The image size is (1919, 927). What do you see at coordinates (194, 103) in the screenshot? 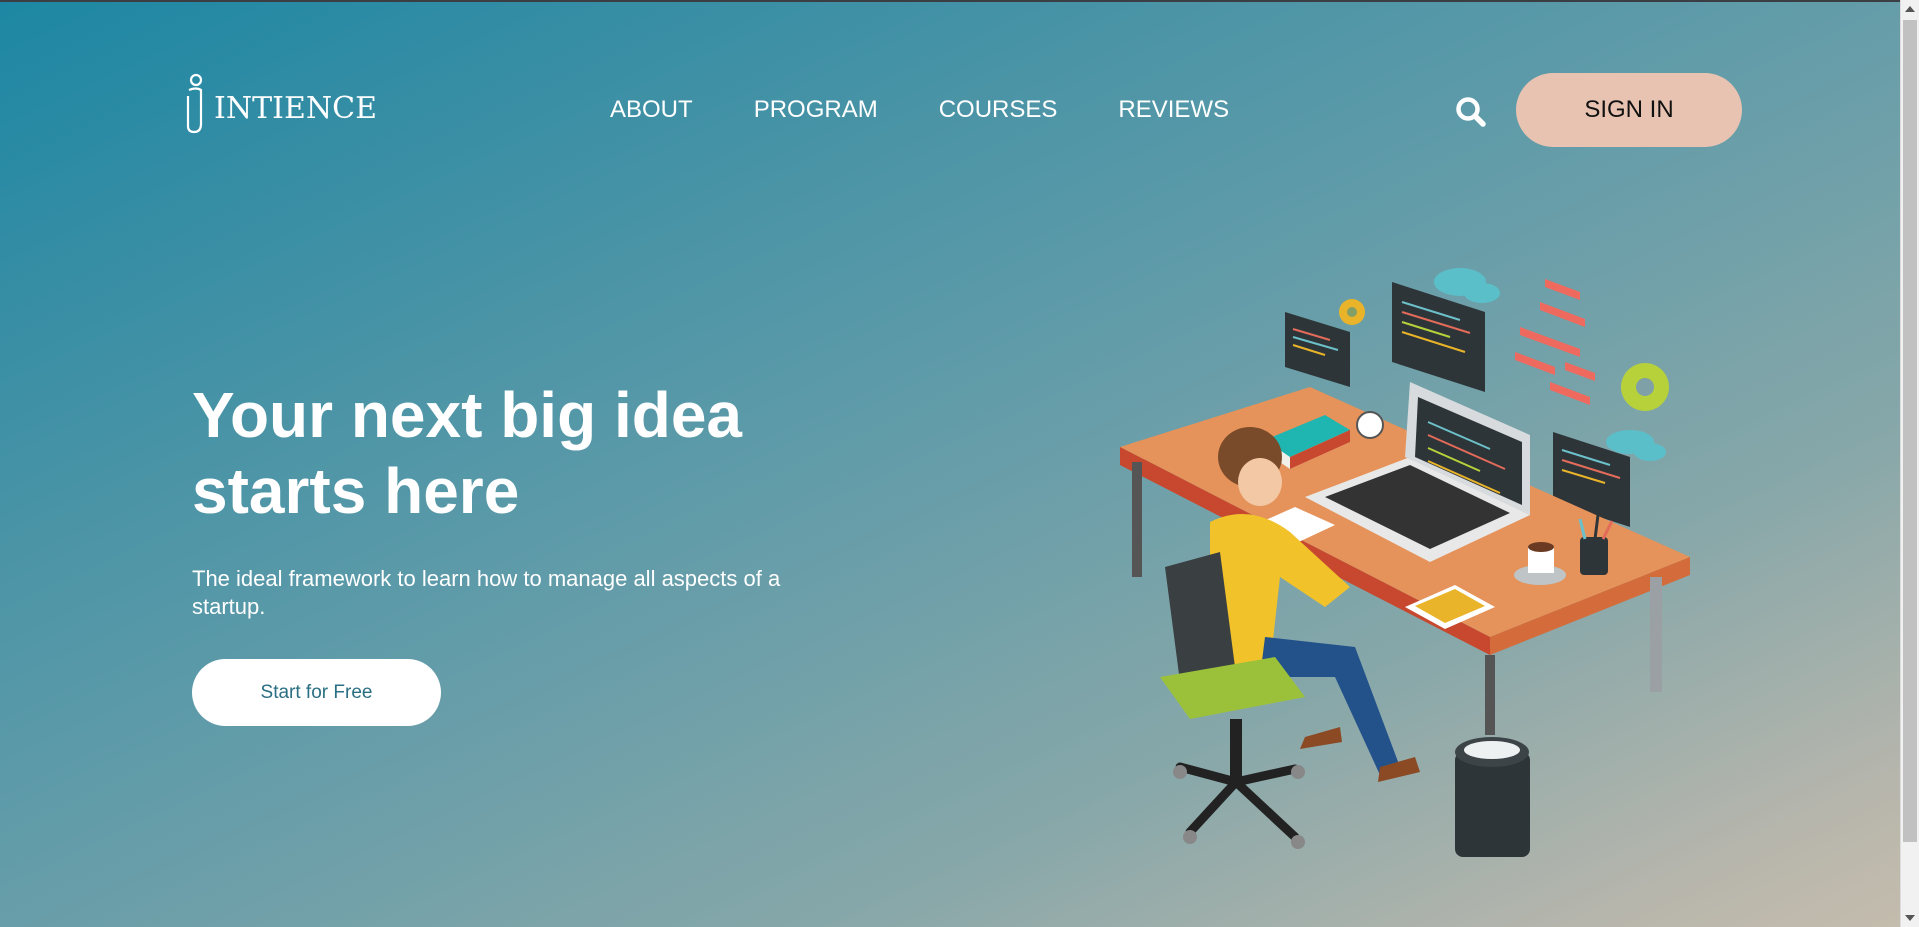
I see `person-i-logo-icon` at bounding box center [194, 103].